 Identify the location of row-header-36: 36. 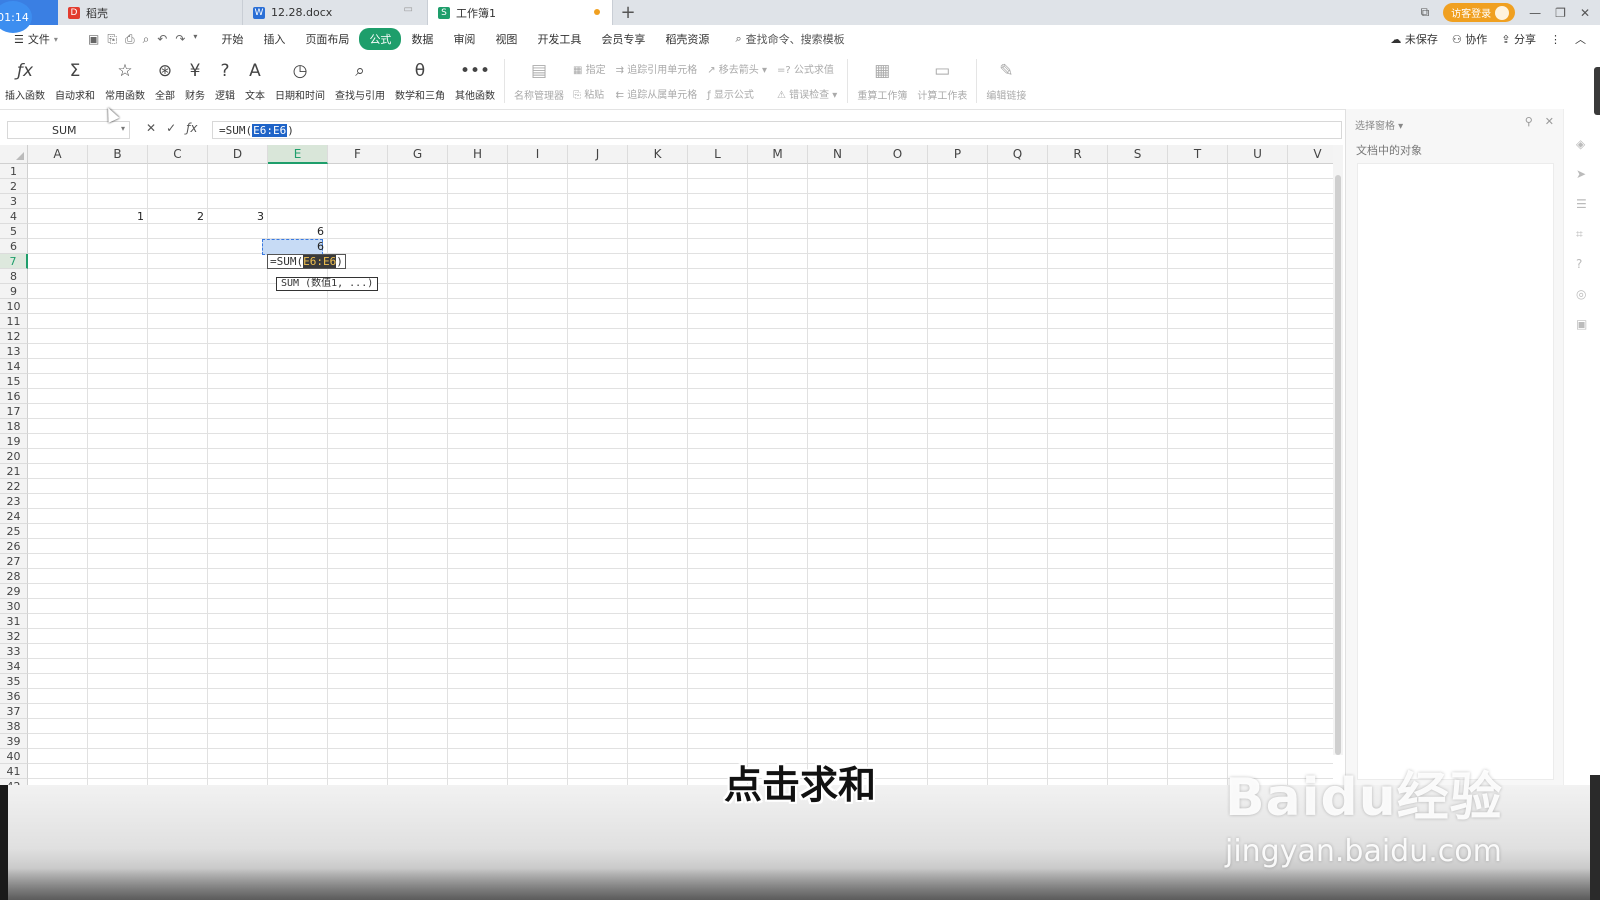
(14, 696).